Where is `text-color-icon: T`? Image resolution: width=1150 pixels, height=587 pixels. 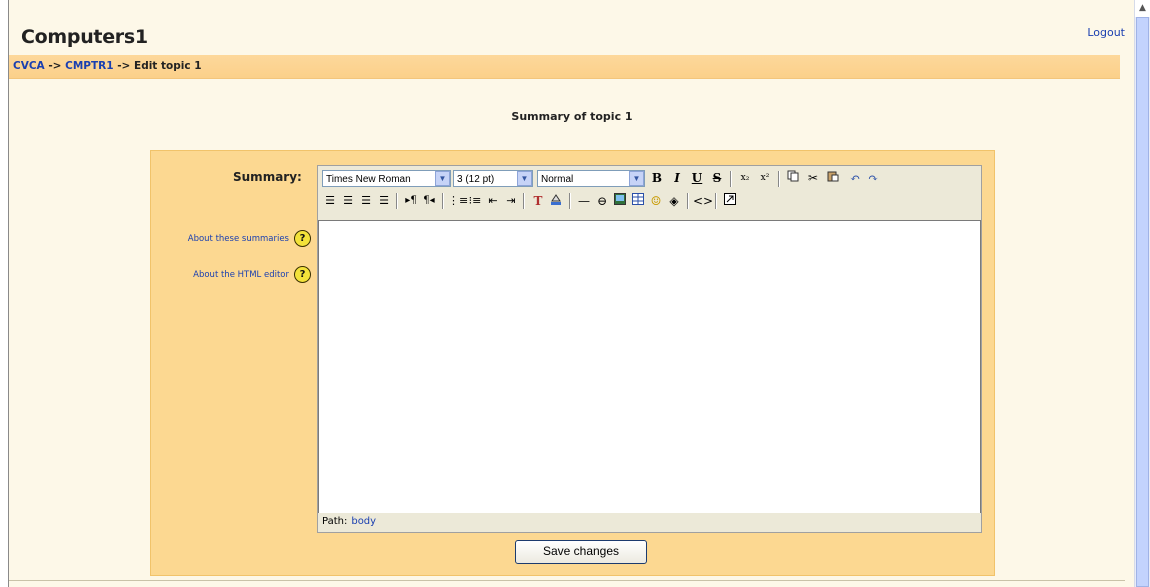 text-color-icon: T is located at coordinates (538, 201).